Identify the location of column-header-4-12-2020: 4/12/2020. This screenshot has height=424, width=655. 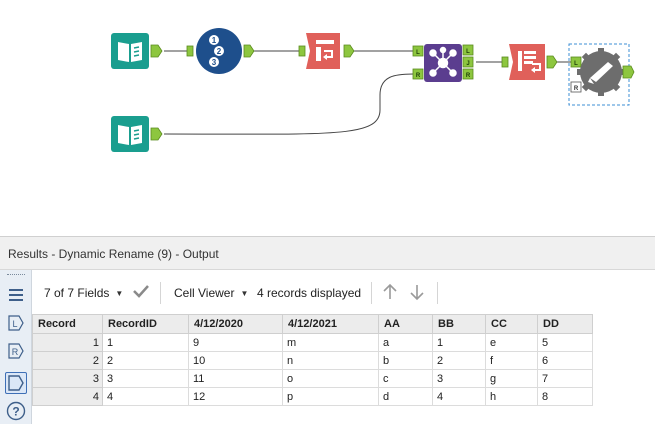
(235, 324).